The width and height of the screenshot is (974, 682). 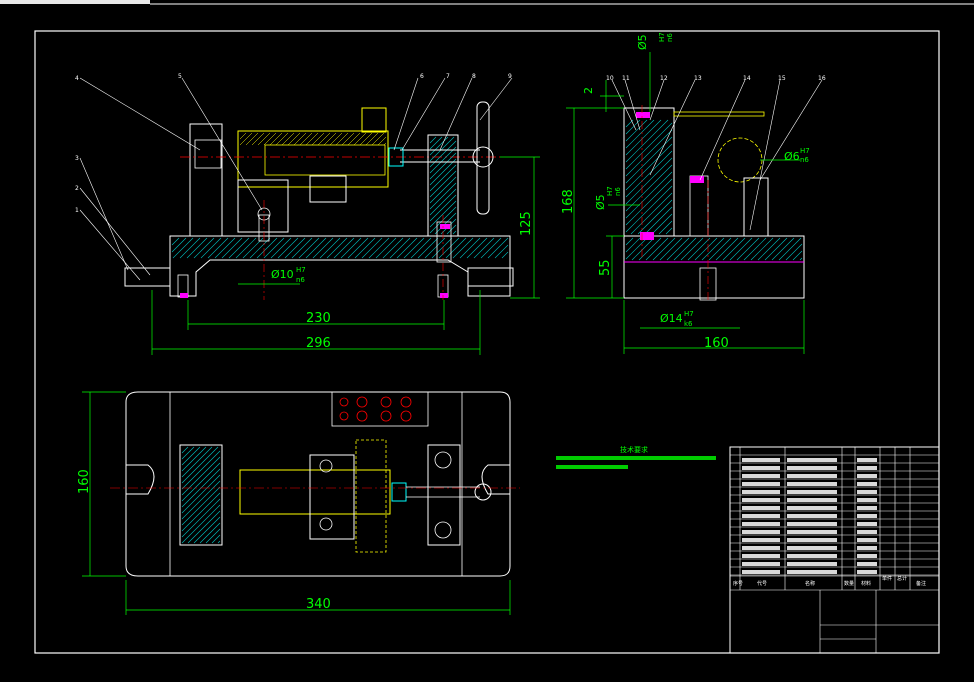 What do you see at coordinates (762, 583) in the screenshot?
I see `hdr-code: 代号` at bounding box center [762, 583].